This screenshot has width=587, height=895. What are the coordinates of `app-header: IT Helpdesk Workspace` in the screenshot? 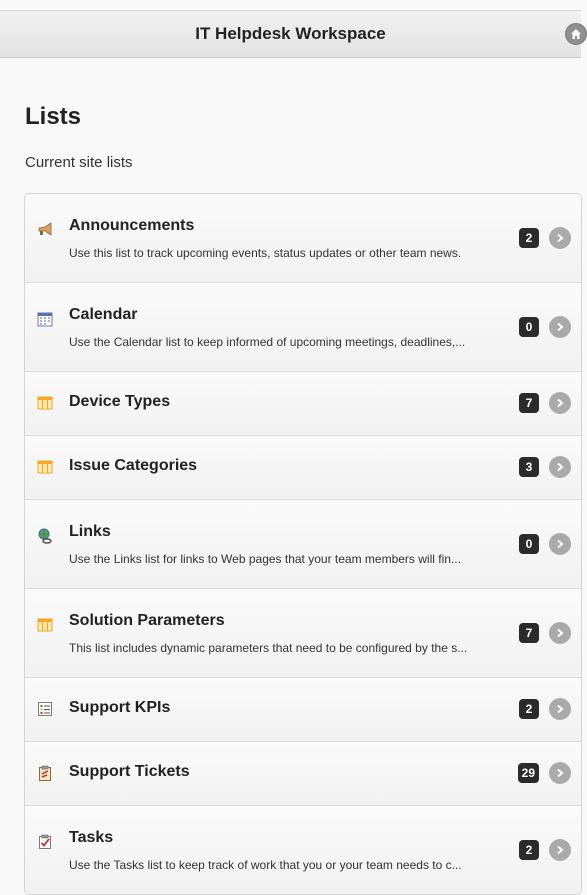 It's located at (293, 34).